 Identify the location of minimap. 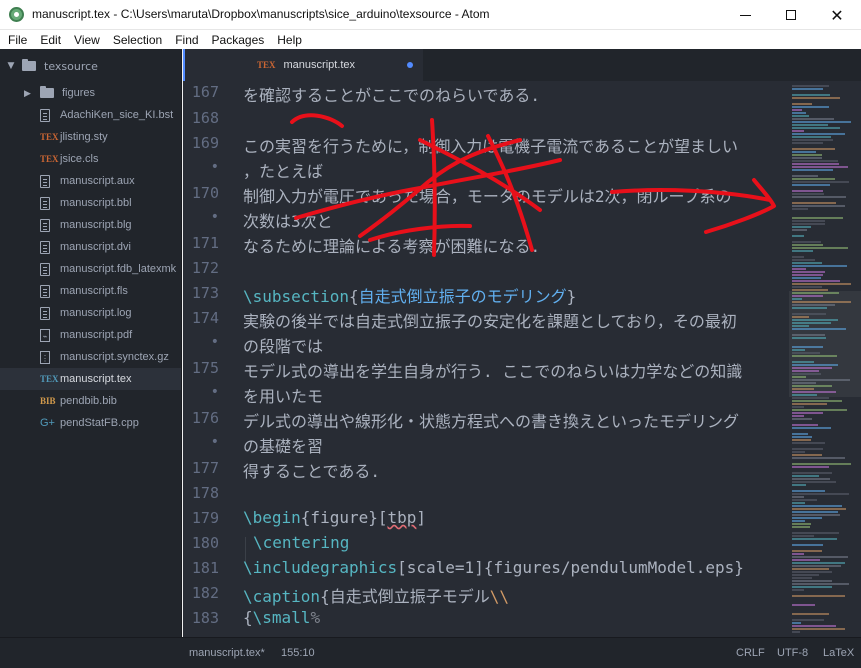
(825, 359).